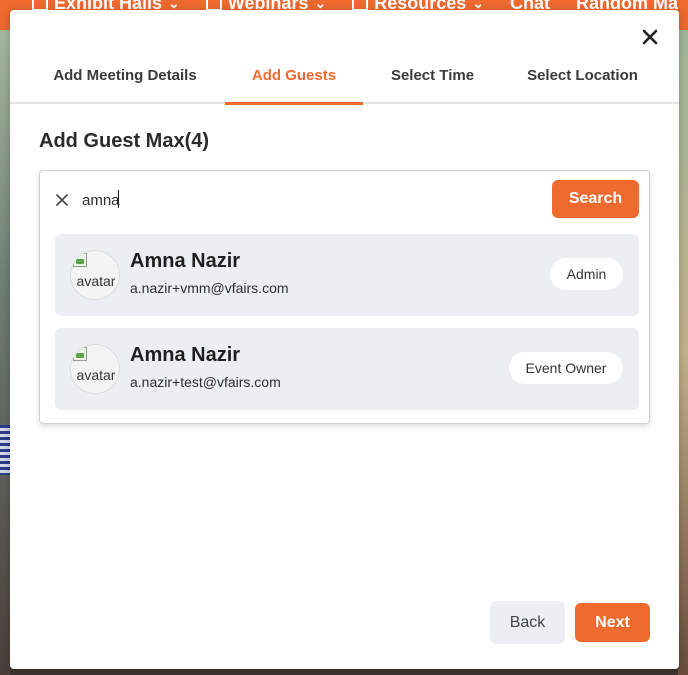 The height and width of the screenshot is (675, 688). Describe the element at coordinates (294, 75) in the screenshot. I see `tab-label: Add Guests` at that location.